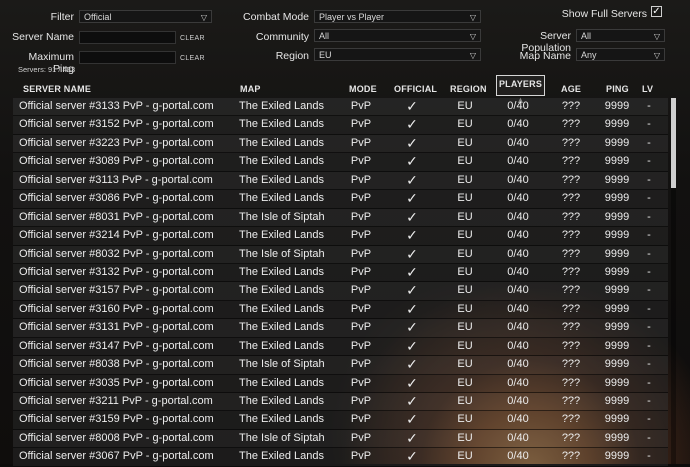 This screenshot has width=690, height=467. I want to click on column-lv: LV, so click(647, 89).